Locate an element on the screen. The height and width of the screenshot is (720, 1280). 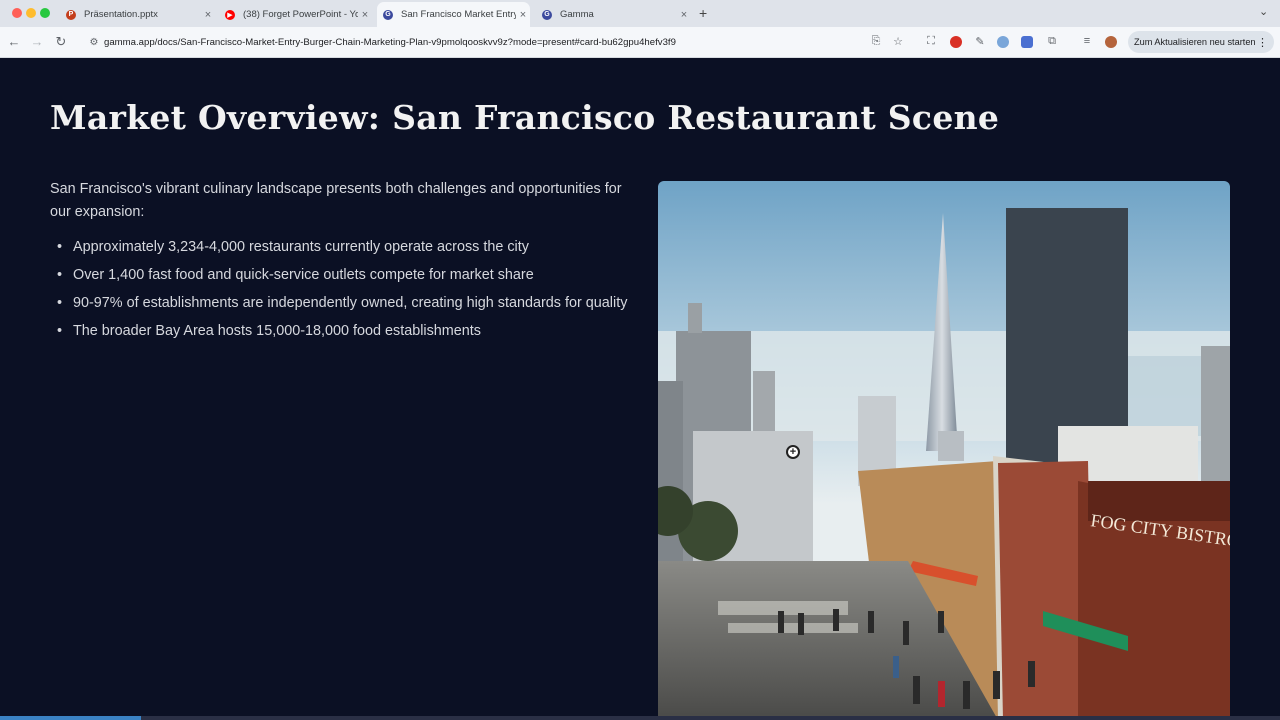
tab-title: San Francisco Market Entry: E is located at coordinates (458, 14).